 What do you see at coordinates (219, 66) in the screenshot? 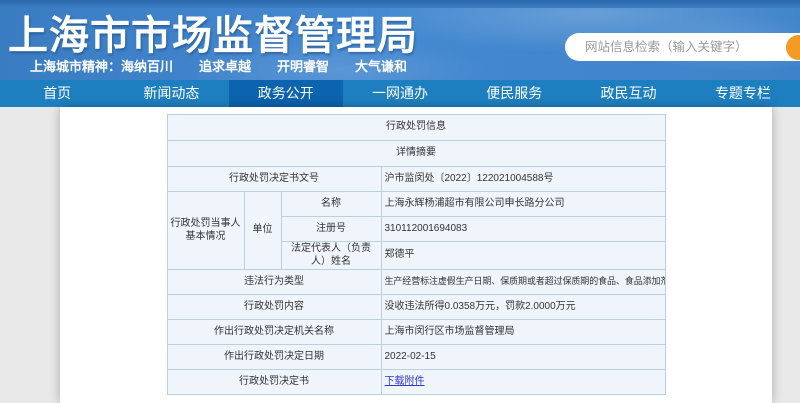
I see `city-spirit-motto: 上海城市精神：海纳百川 追求卓越 开明睿智 大气谦和` at bounding box center [219, 66].